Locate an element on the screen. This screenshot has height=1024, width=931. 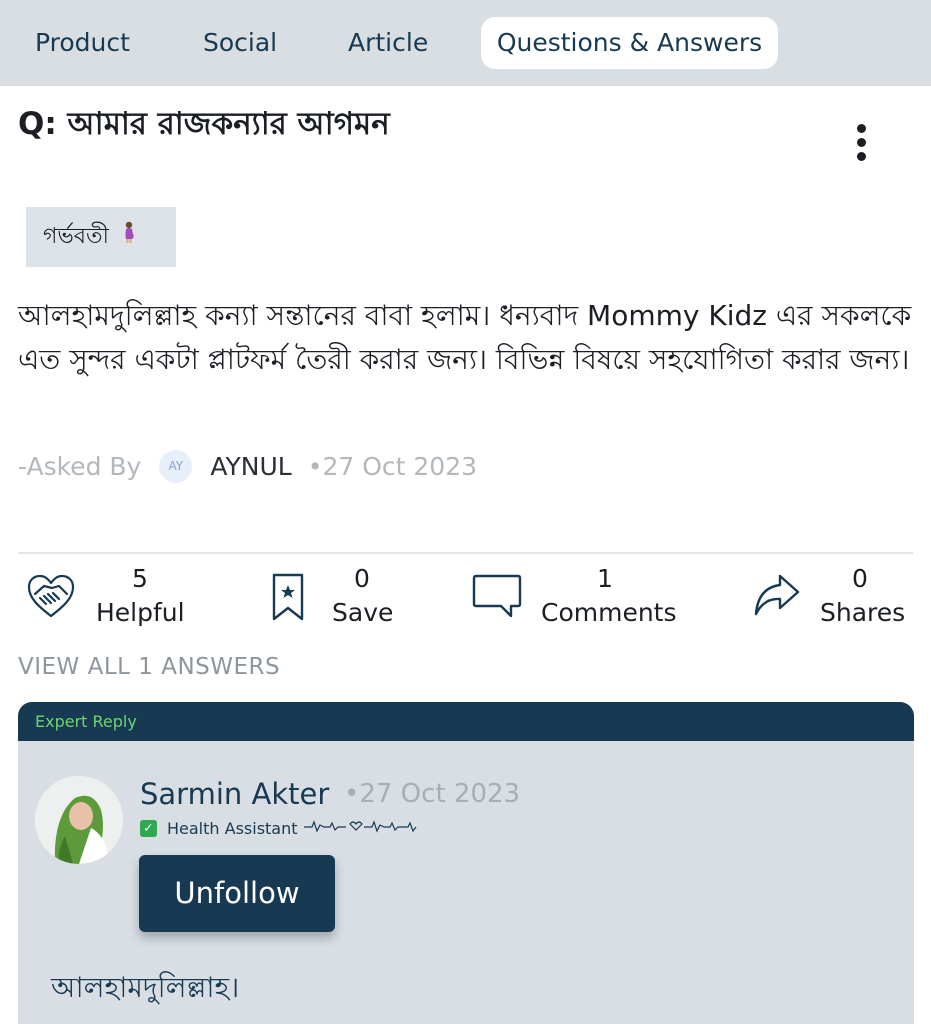
share-arrow-icon is located at coordinates (777, 597).